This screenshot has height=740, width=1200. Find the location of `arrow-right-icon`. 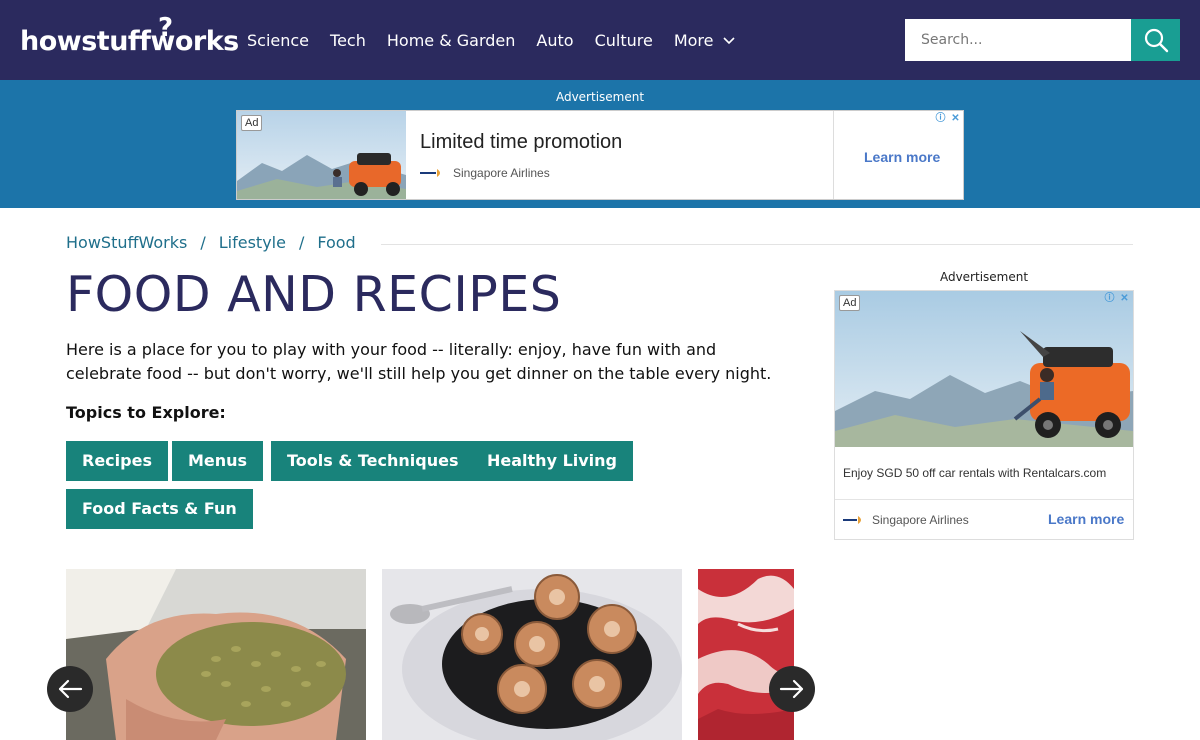

arrow-right-icon is located at coordinates (791, 689).